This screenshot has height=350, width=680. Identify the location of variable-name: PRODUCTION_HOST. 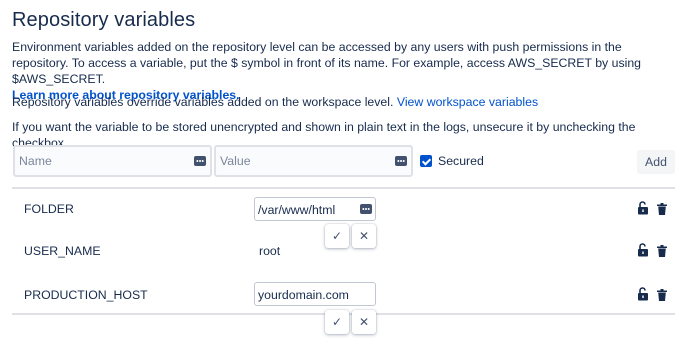
(86, 295).